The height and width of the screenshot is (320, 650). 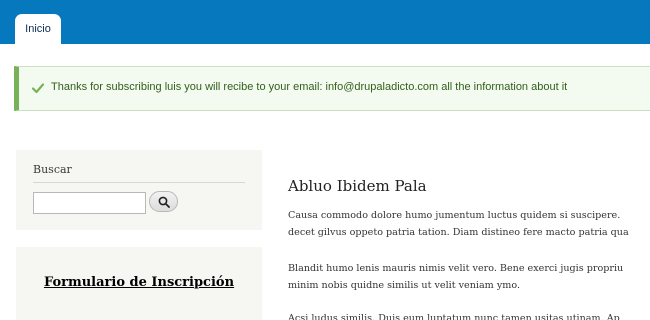 What do you see at coordinates (38, 87) in the screenshot?
I see `checkmark-icon` at bounding box center [38, 87].